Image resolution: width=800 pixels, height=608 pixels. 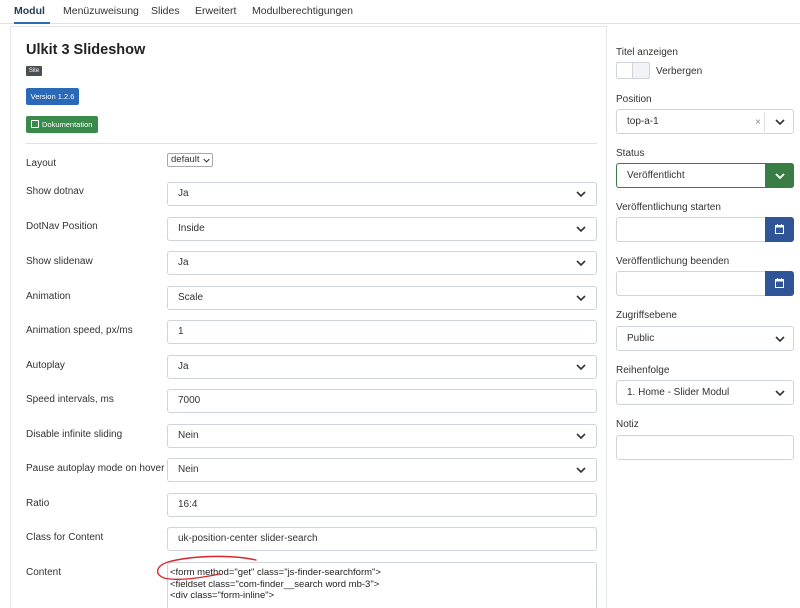 I want to click on title-show-label: Titel anzeigen, so click(x=647, y=52).